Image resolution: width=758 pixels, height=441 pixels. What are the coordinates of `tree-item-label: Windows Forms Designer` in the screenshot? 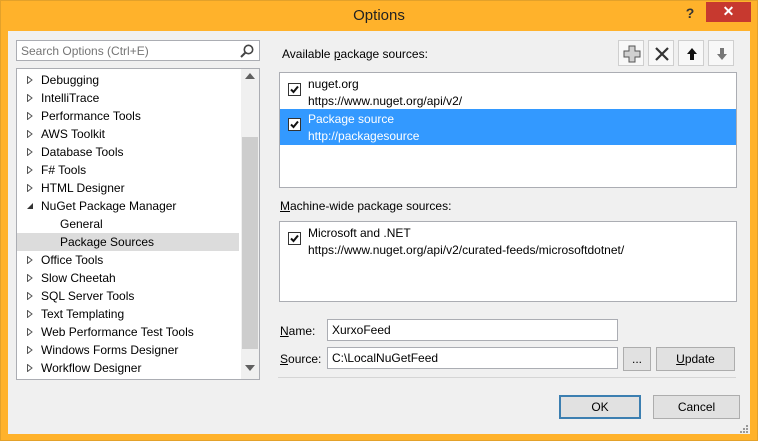 It's located at (110, 350).